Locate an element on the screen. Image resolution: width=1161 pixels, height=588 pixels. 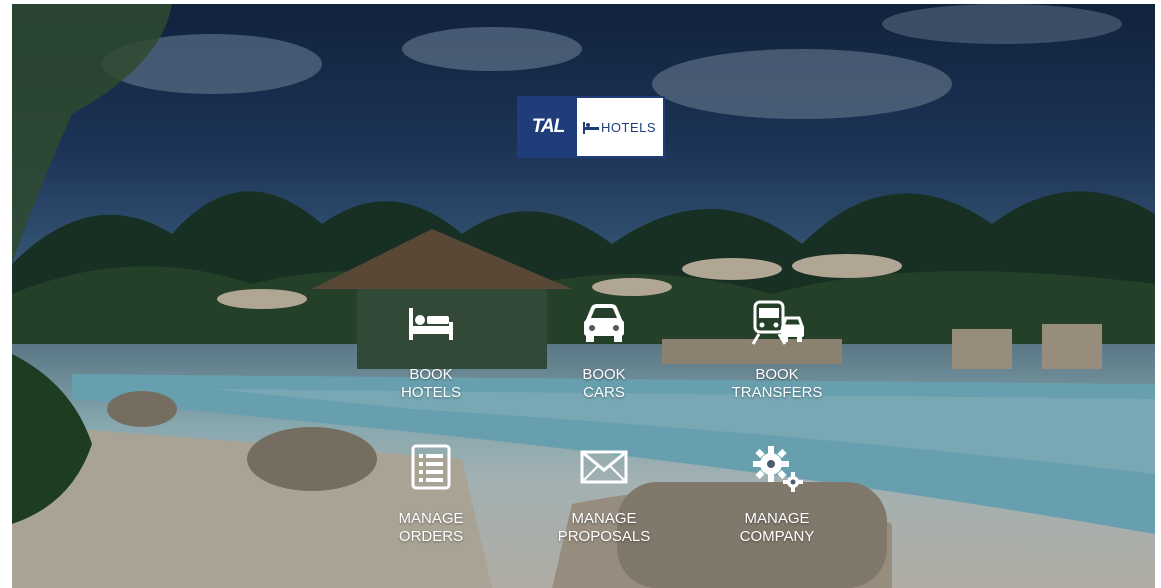
car-icon is located at coordinates (604, 323).